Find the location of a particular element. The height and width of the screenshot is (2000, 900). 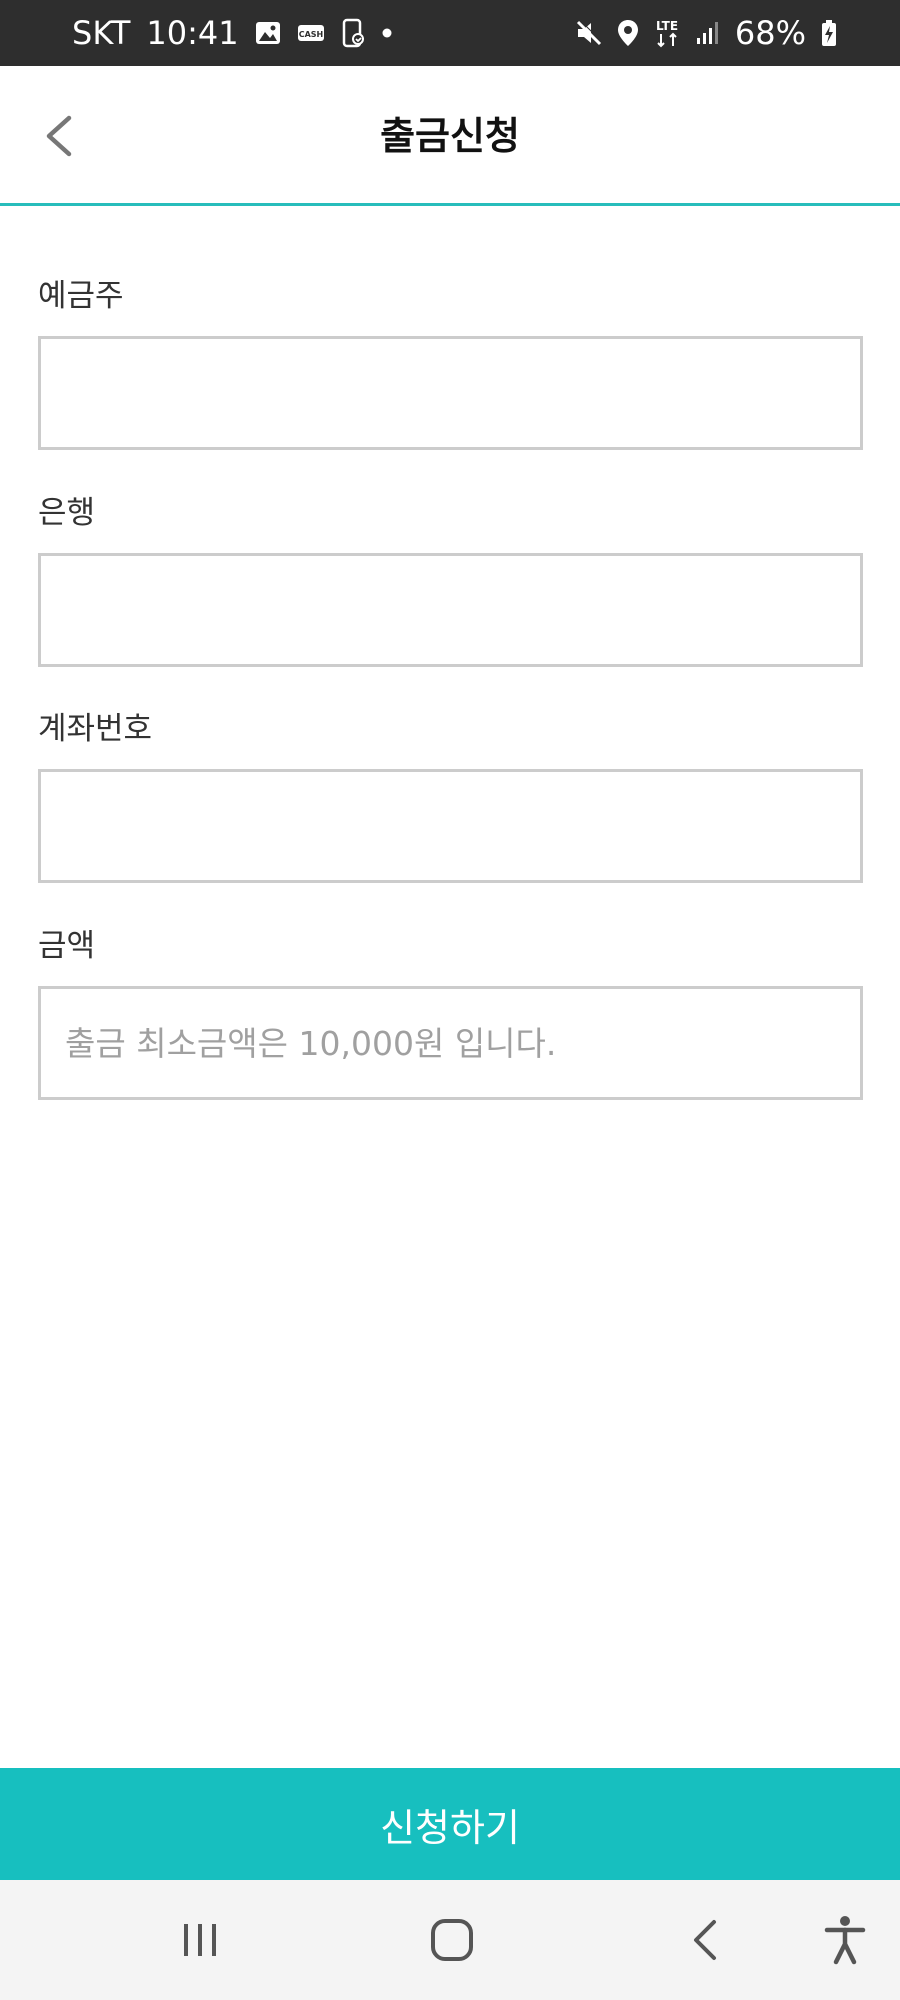

svg-text: CASH is located at coordinates (310, 34).